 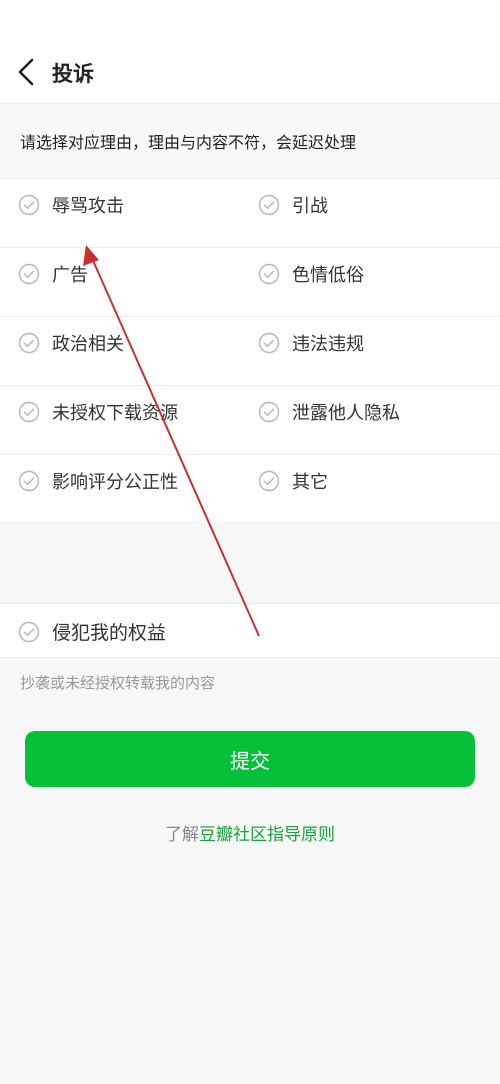 I want to click on reason-label: 违法违规, so click(x=328, y=344).